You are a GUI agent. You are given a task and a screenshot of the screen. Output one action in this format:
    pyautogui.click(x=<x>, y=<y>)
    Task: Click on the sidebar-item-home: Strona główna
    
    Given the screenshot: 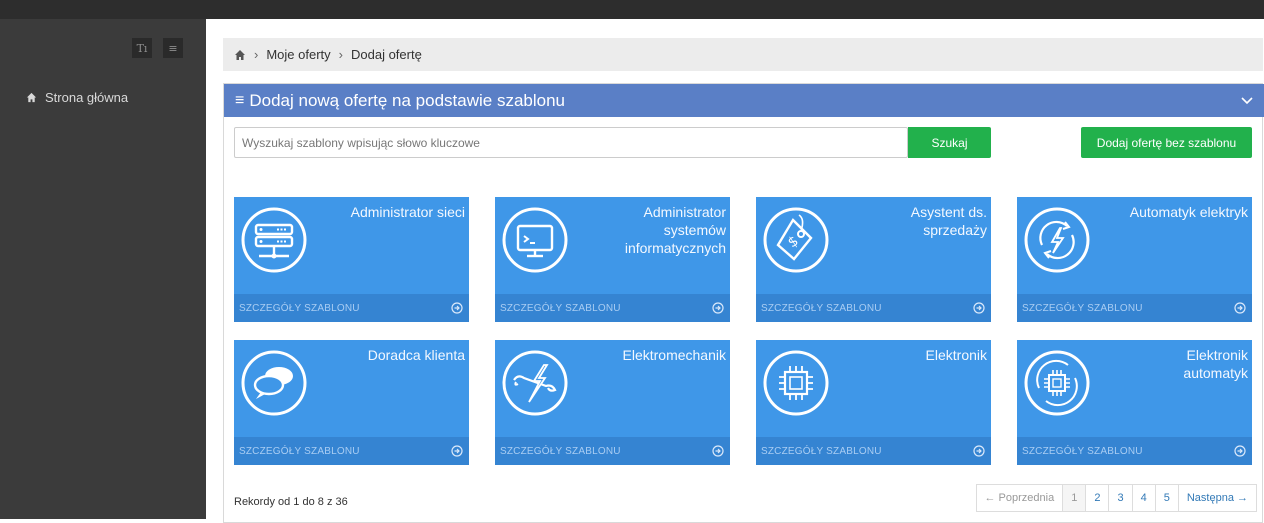 What is the action you would take?
    pyautogui.click(x=77, y=97)
    